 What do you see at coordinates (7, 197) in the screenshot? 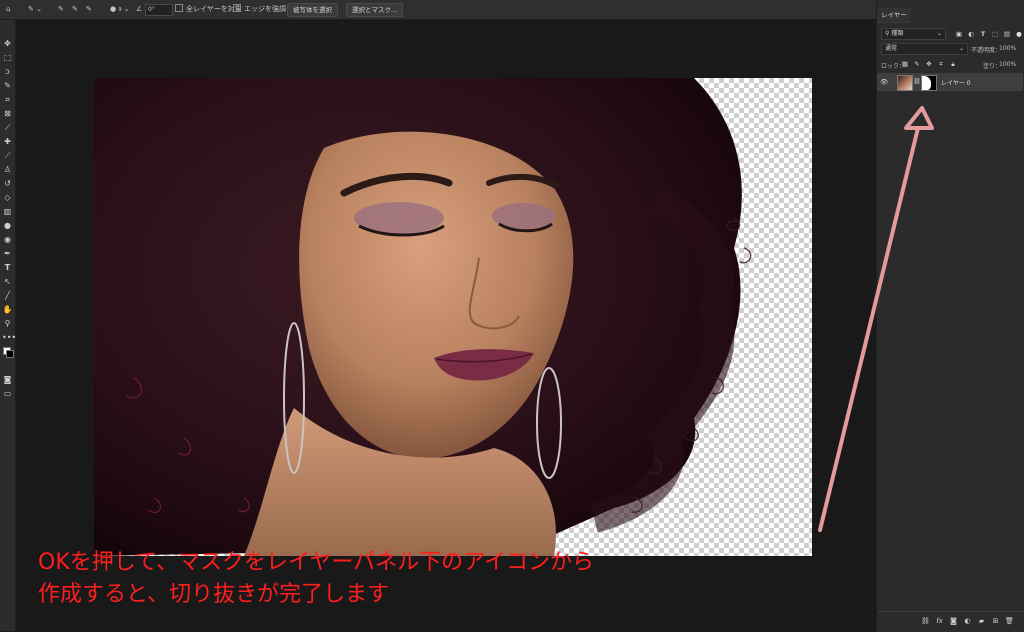
I see `eraser-tool-icon: ◇` at bounding box center [7, 197].